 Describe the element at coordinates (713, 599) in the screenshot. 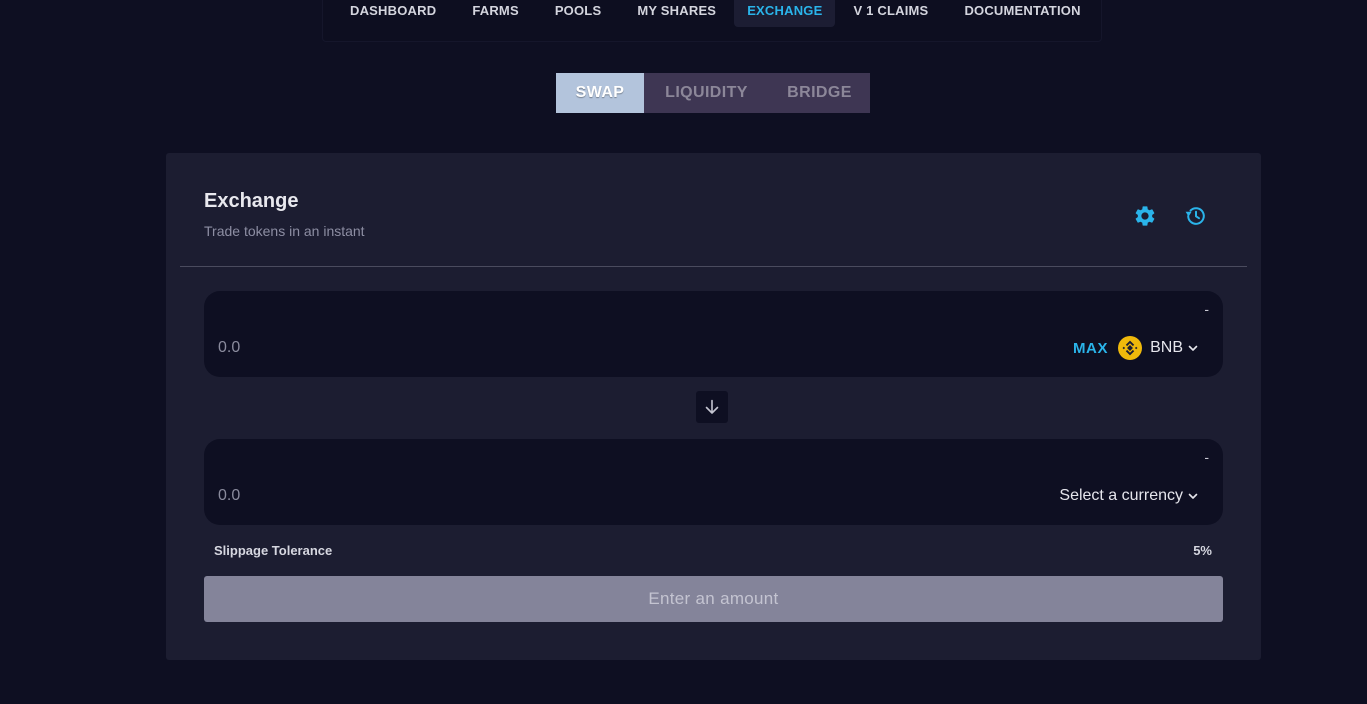

I see `enter-amount-button: Enter an amount` at that location.